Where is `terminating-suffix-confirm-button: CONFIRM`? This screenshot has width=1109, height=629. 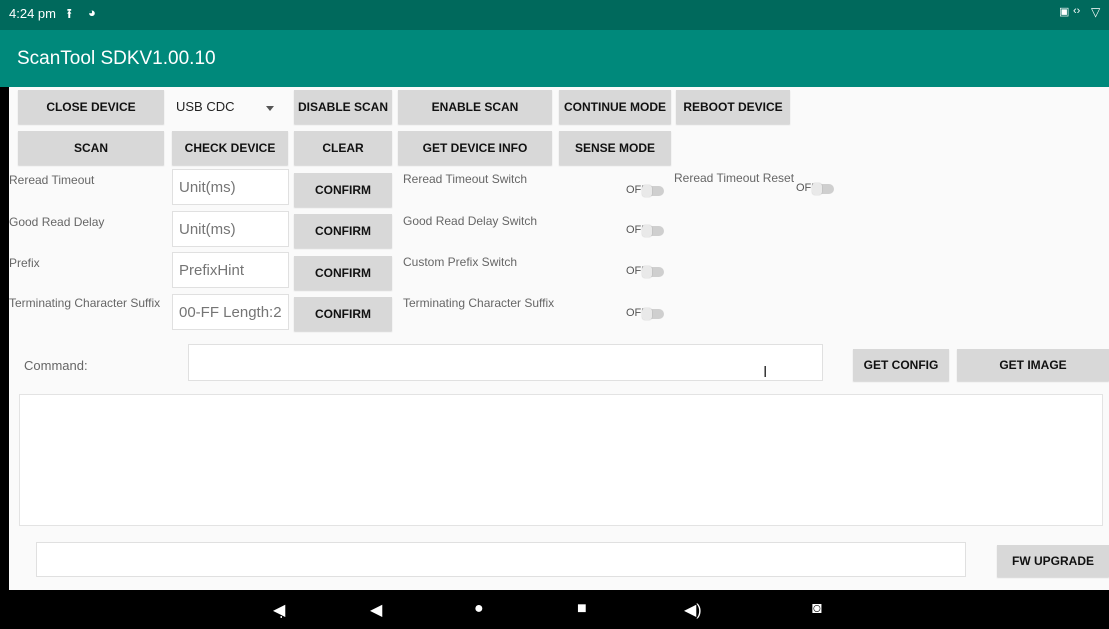
terminating-suffix-confirm-button: CONFIRM is located at coordinates (343, 314).